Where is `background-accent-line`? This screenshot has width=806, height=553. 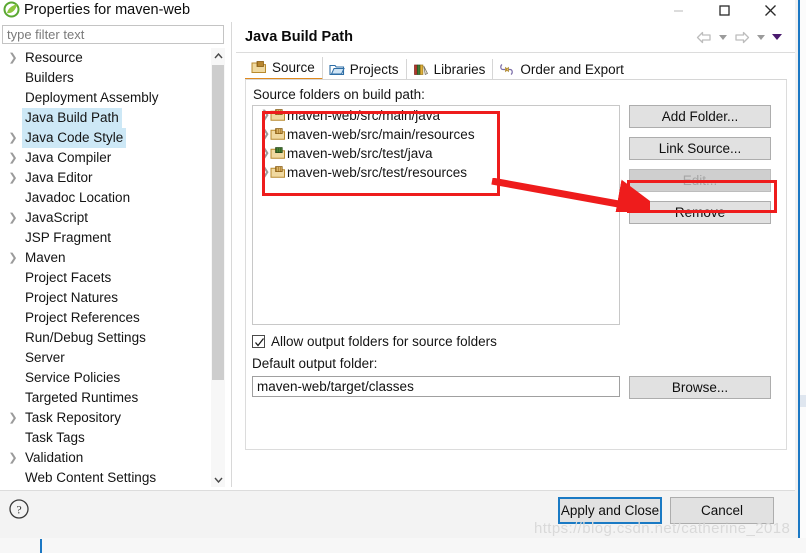
background-accent-line is located at coordinates (799, 276).